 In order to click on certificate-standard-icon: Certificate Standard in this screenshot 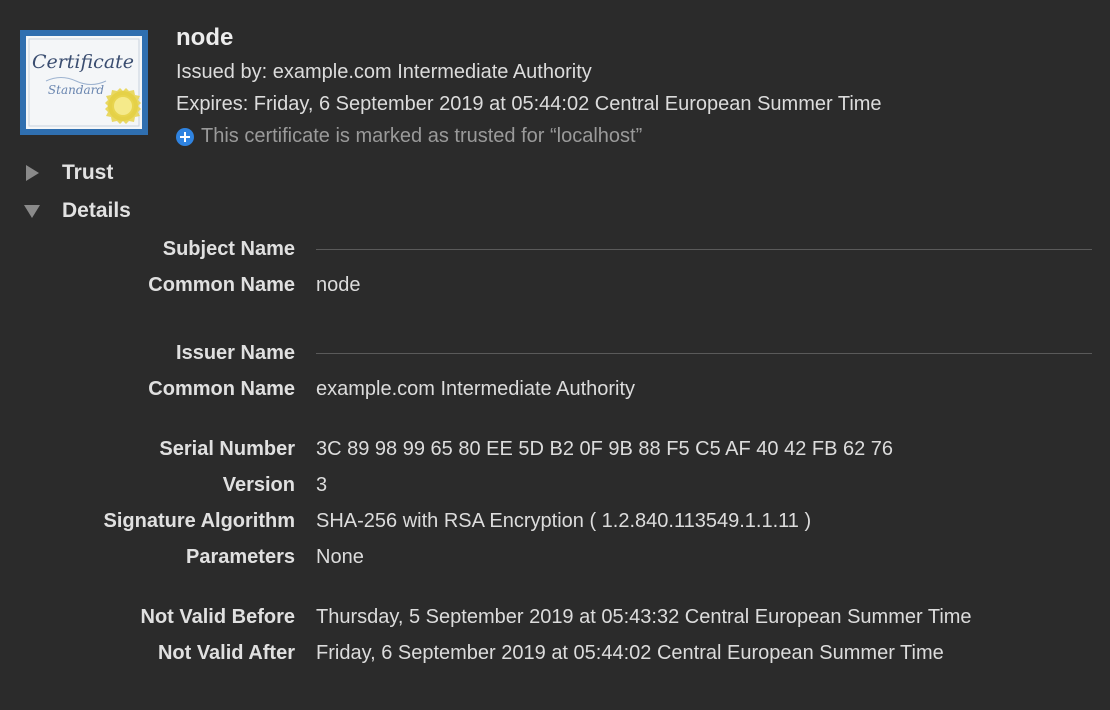, I will do `click(84, 82)`.